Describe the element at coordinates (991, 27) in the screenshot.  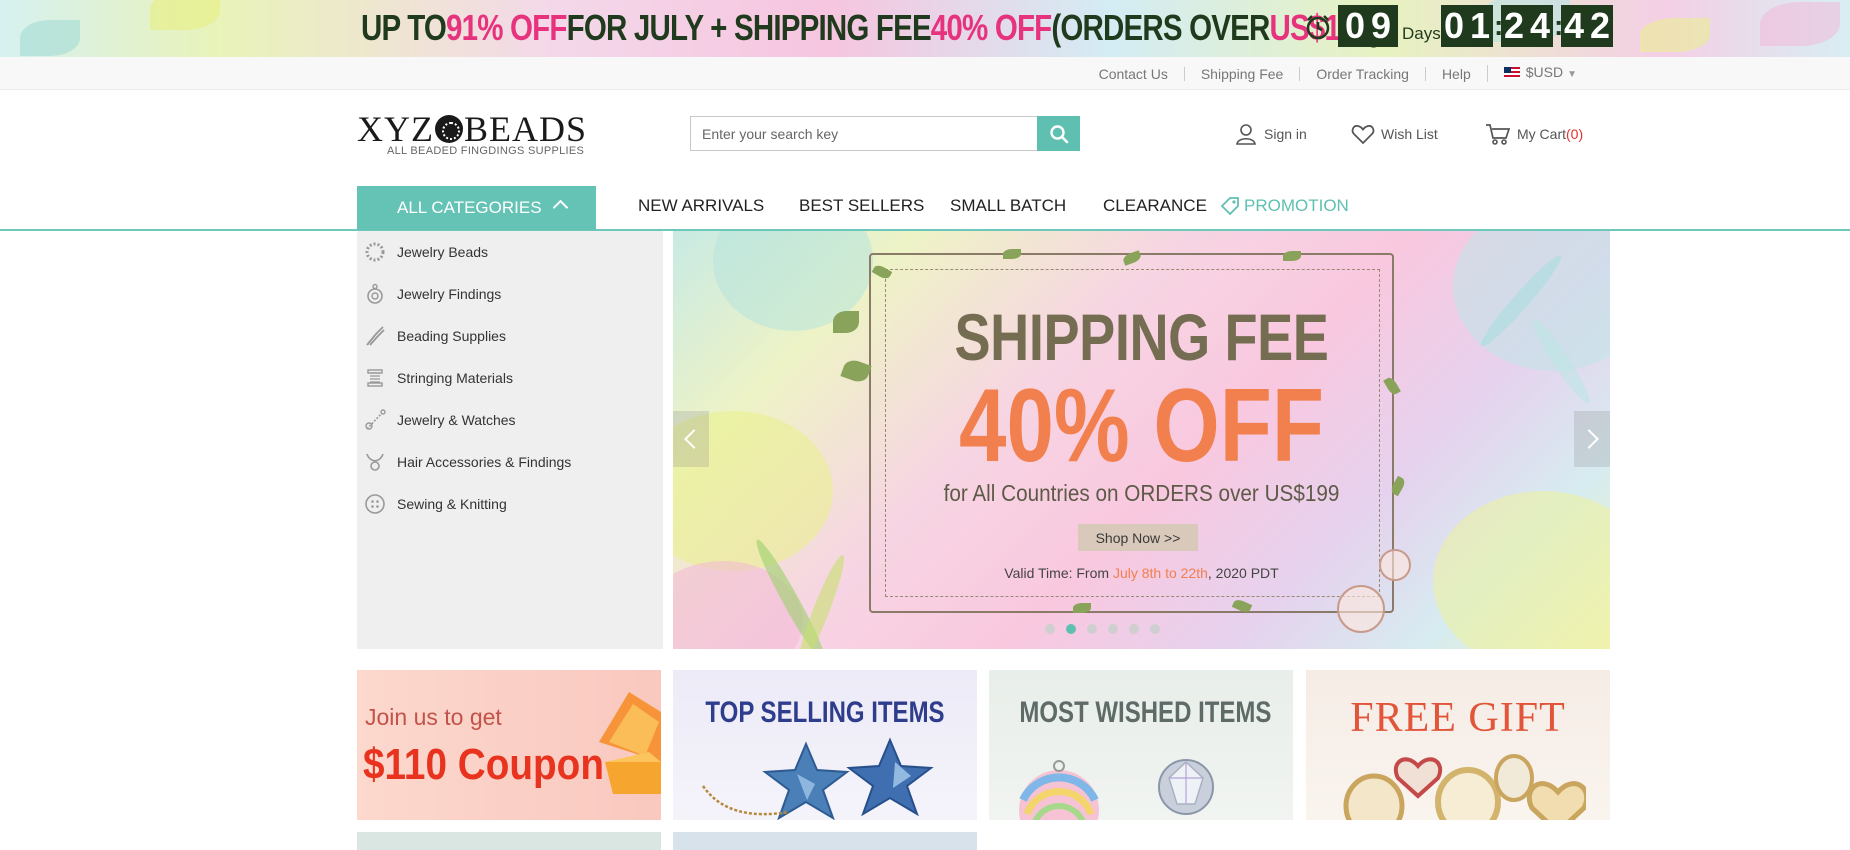
I see `promo-shipping-discount: 40% OFF` at that location.